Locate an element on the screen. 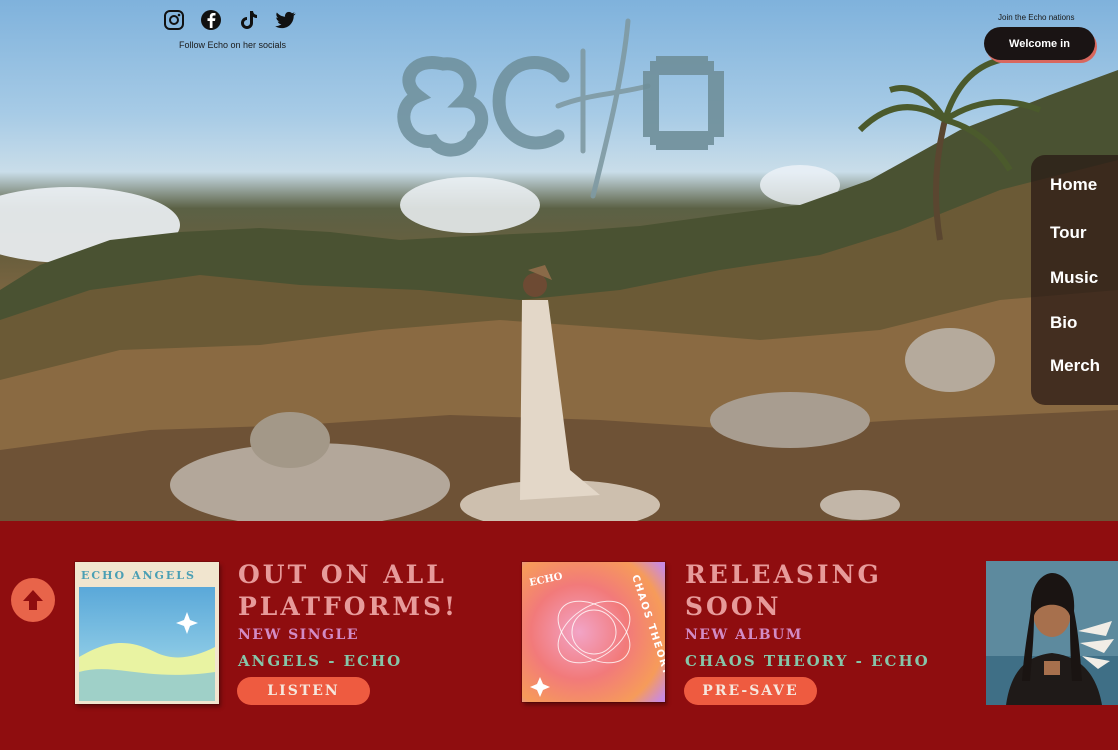 This screenshot has height=750, width=1118. chaos-theory-cover-art: ECHO CHAOS THEORY is located at coordinates (593, 632).